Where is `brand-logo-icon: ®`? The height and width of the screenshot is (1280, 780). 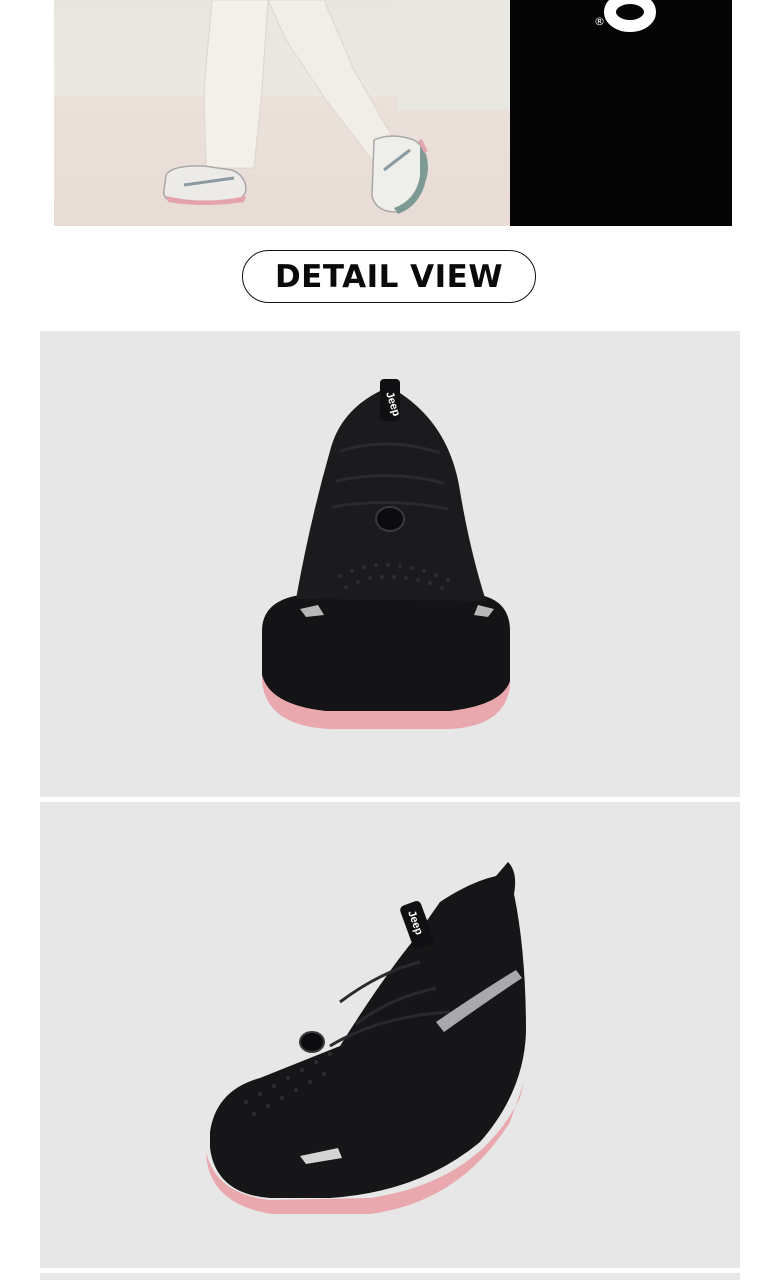
brand-logo-icon: ® is located at coordinates (625, 16).